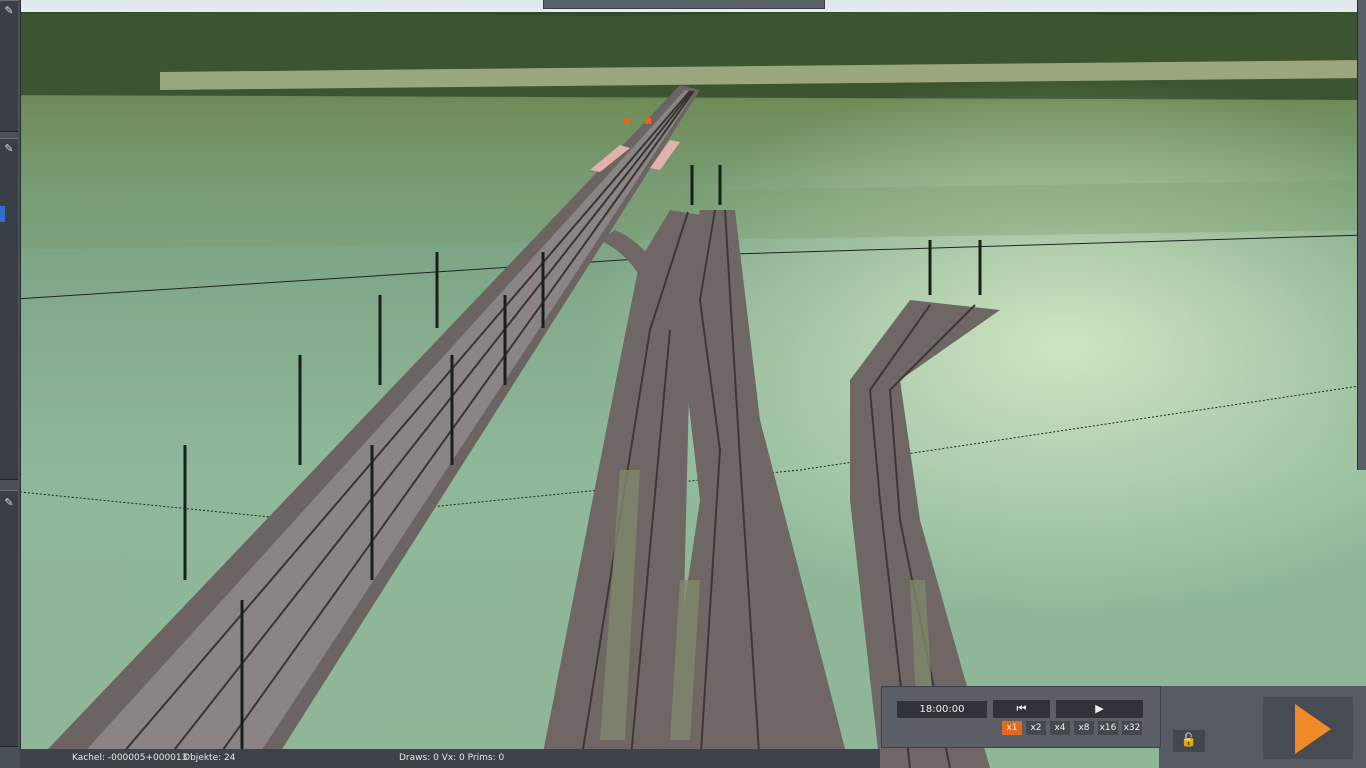 Image resolution: width=1366 pixels, height=768 pixels. Describe the element at coordinates (2, 214) in the screenshot. I see `selection-marker` at that location.